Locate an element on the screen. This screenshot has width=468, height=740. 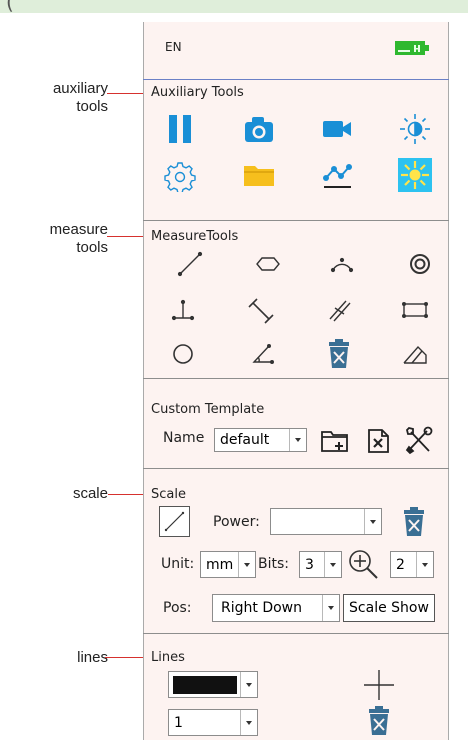
power-label: Power: is located at coordinates (236, 522).